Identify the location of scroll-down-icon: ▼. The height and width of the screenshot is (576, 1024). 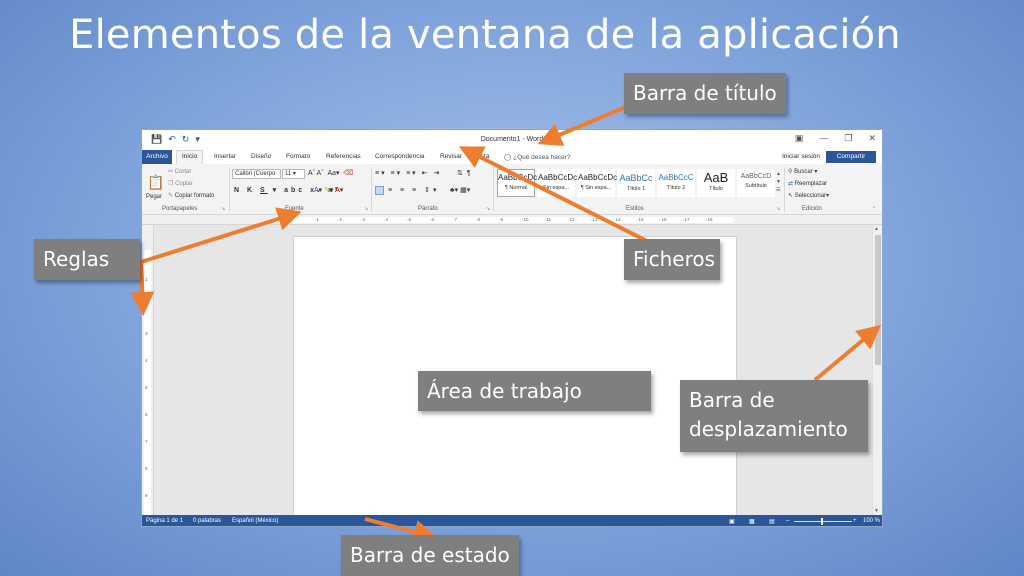
(876, 511).